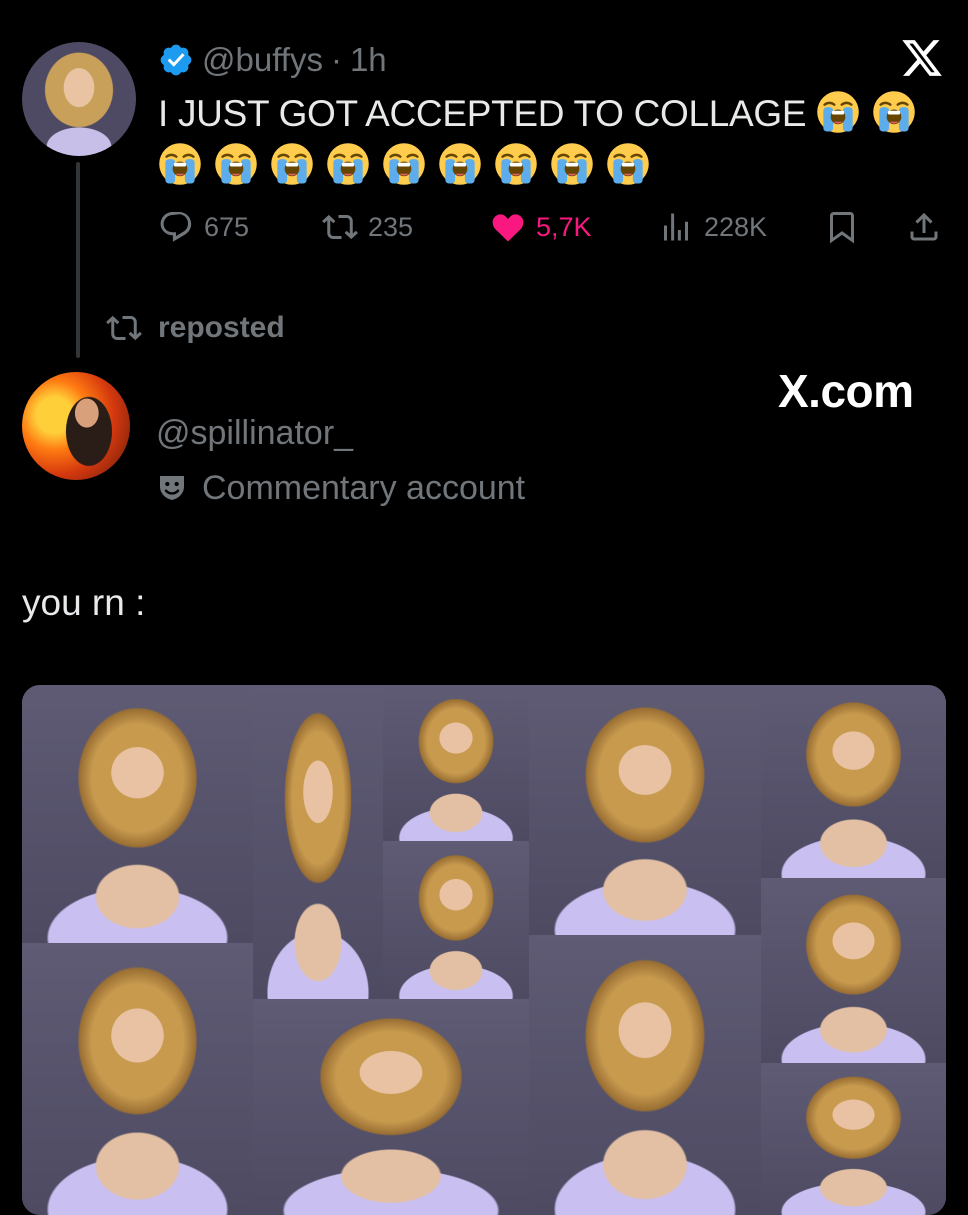 Image resolution: width=968 pixels, height=1215 pixels. I want to click on repost-count: 235, so click(391, 226).